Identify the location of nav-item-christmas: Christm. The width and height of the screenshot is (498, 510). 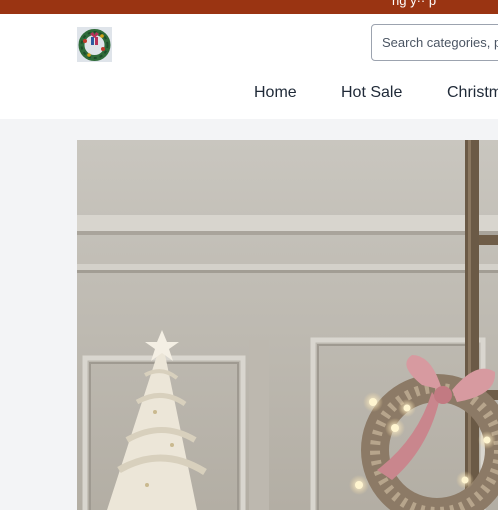
(472, 93).